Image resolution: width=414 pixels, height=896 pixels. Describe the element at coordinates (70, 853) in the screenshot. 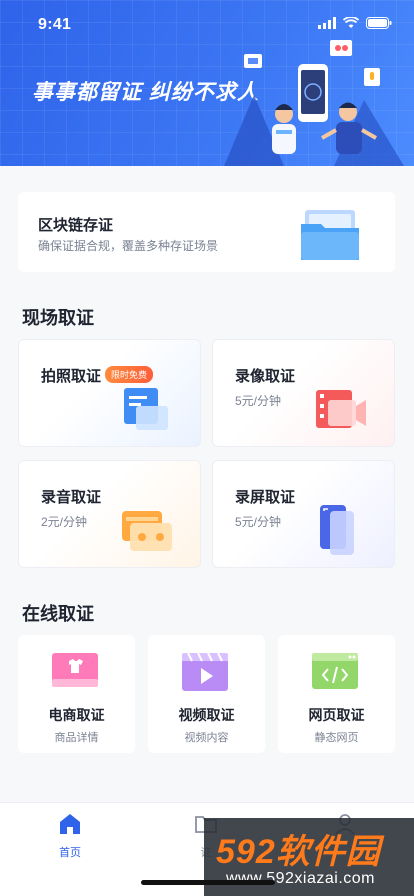

I see `tab-label: 首页` at that location.